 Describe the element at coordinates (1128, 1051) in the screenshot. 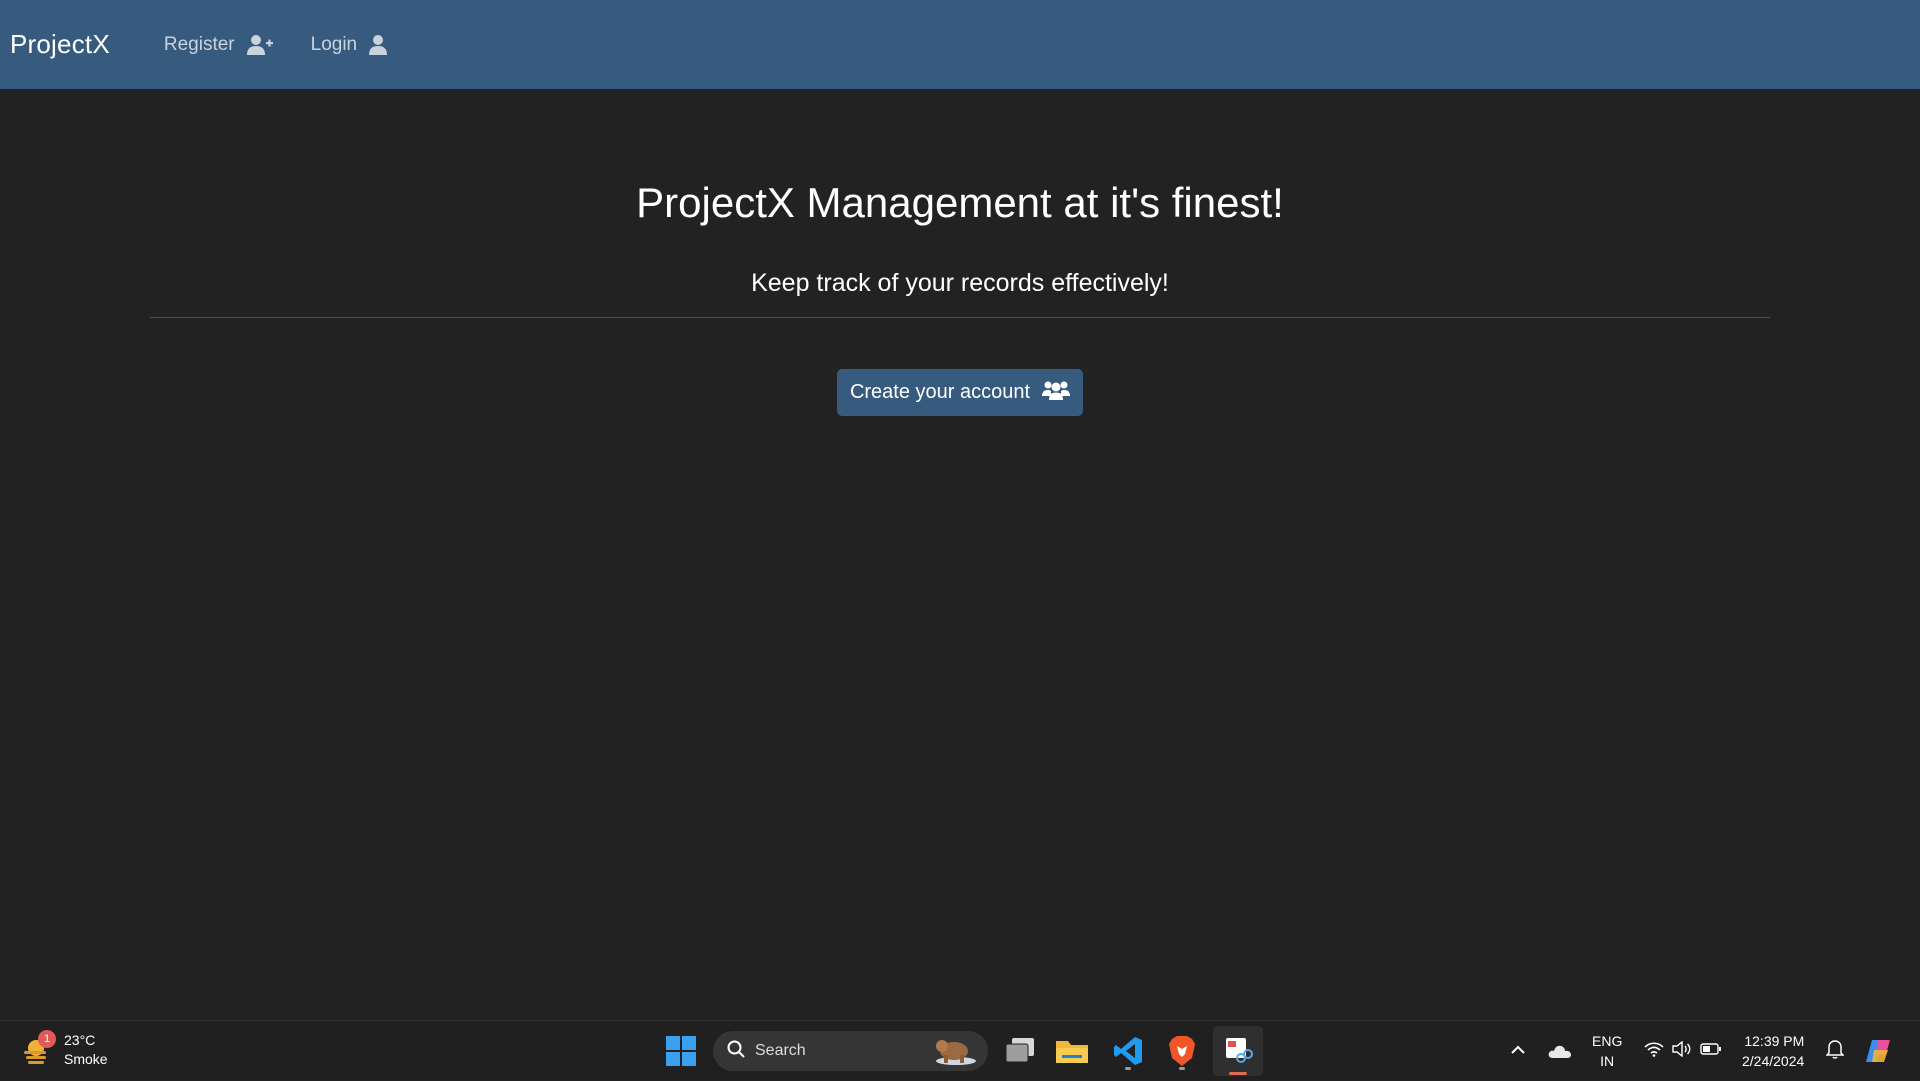

I see `vscode-icon` at that location.